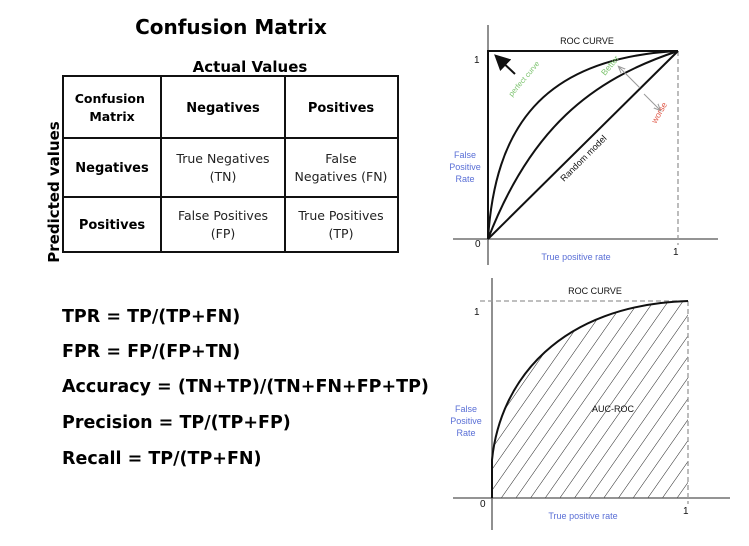 This screenshot has height=546, width=749. What do you see at coordinates (613, 409) in the screenshot?
I see `auc-roc-label: AUC-ROC` at bounding box center [613, 409].